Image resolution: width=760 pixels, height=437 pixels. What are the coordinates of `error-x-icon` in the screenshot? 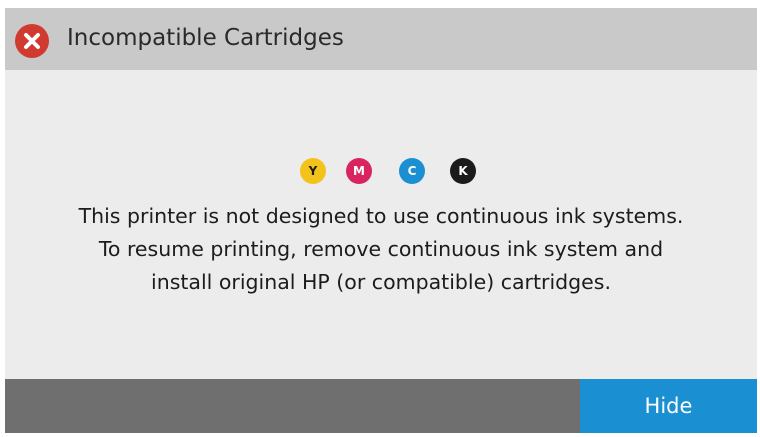 It's located at (32, 41).